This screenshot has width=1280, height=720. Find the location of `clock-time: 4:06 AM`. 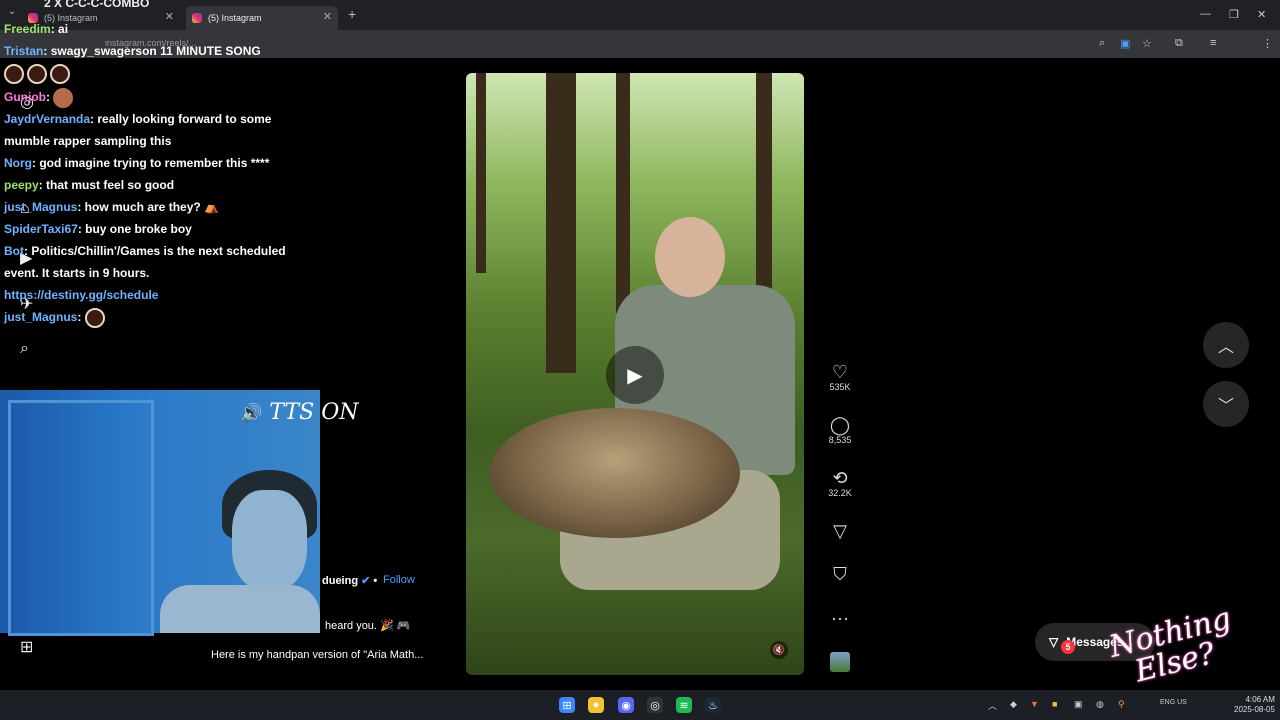

clock-time: 4:06 AM is located at coordinates (1260, 699).